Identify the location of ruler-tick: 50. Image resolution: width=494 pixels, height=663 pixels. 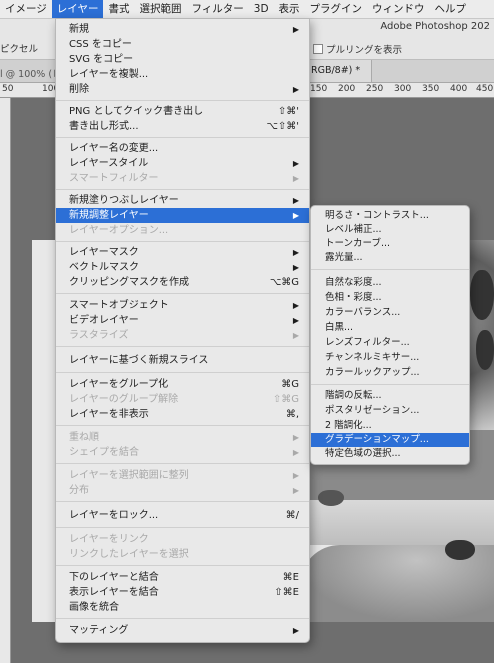
(8, 89).